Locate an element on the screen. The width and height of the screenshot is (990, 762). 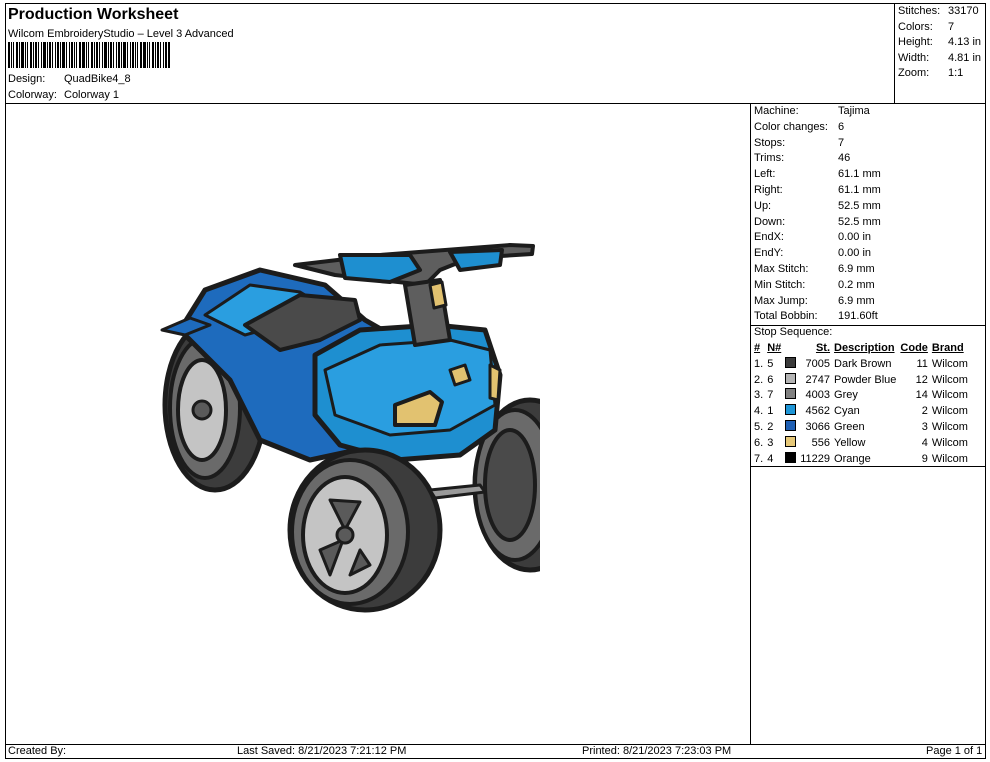
thread-code: 3 is located at coordinates (924, 426).